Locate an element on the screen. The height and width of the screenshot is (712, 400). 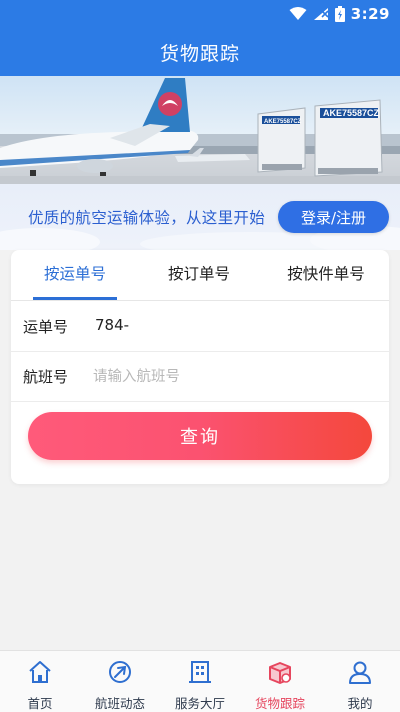
wifi-icon is located at coordinates (298, 13).